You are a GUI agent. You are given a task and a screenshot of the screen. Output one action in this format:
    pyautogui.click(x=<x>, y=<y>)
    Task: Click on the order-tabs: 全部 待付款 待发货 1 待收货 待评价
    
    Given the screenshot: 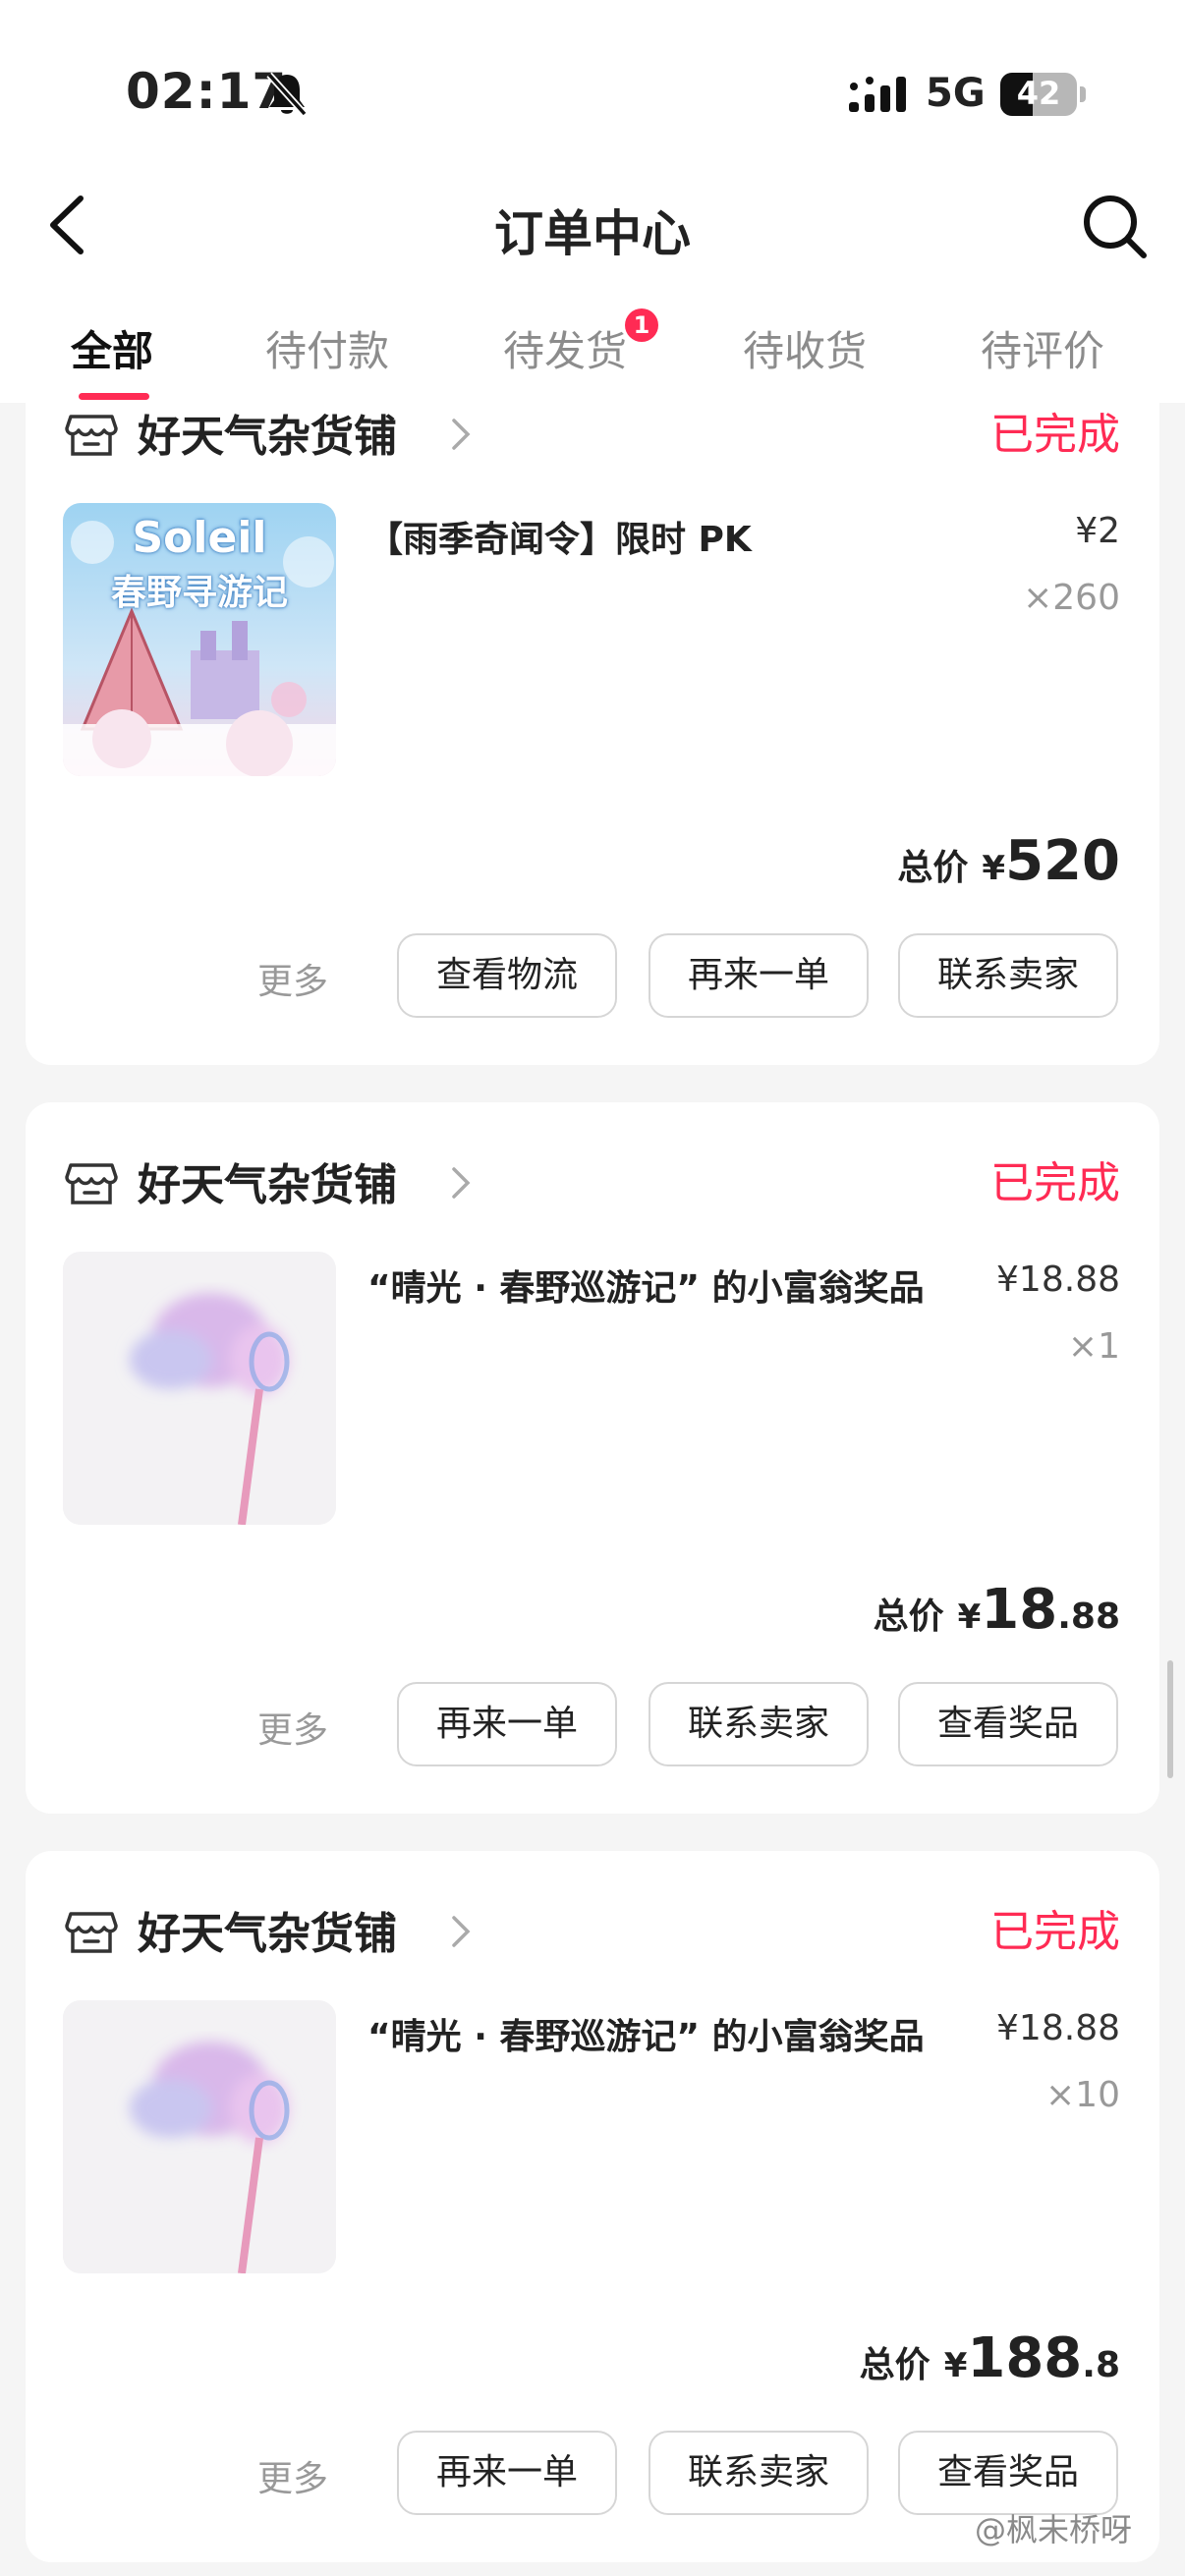 What is the action you would take?
    pyautogui.click(x=592, y=354)
    